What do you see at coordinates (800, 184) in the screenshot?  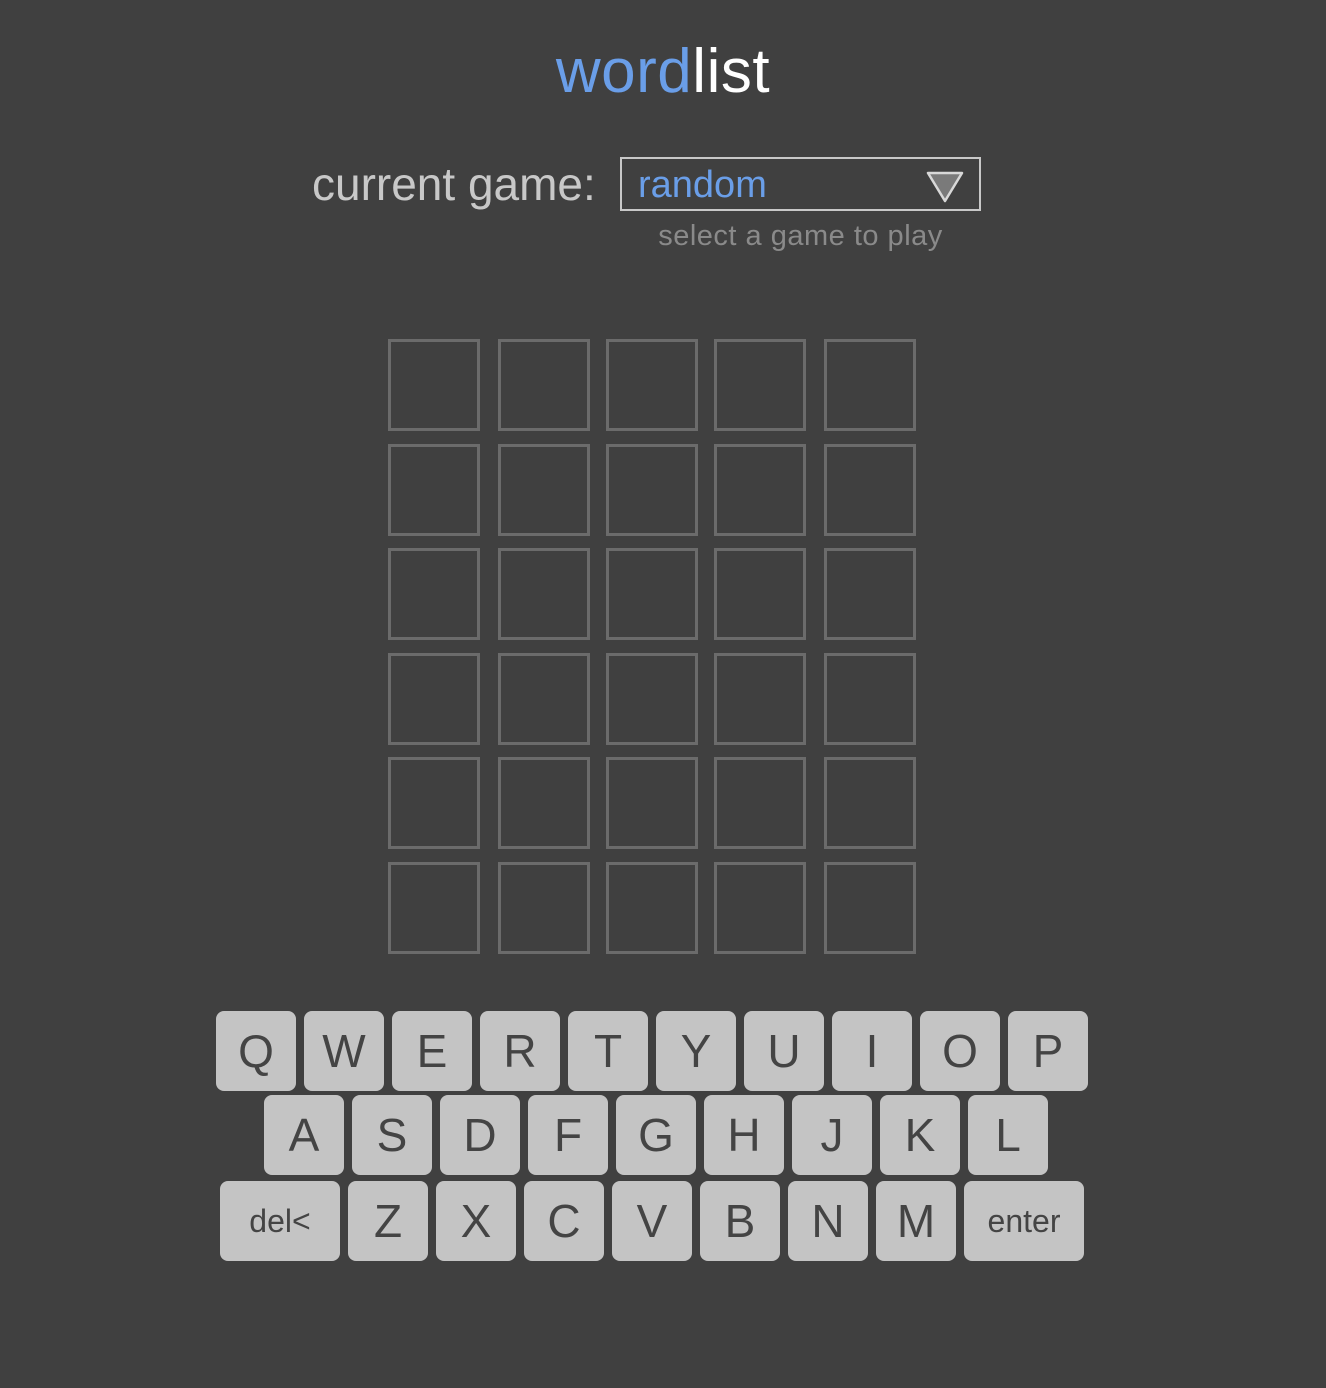 I see `game-select-dropdown: random` at bounding box center [800, 184].